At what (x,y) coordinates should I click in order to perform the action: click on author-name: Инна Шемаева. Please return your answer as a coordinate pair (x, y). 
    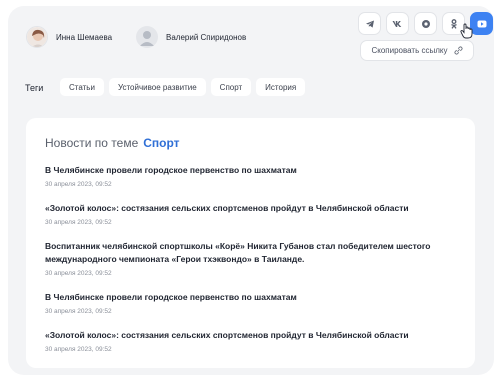
    Looking at the image, I should click on (84, 37).